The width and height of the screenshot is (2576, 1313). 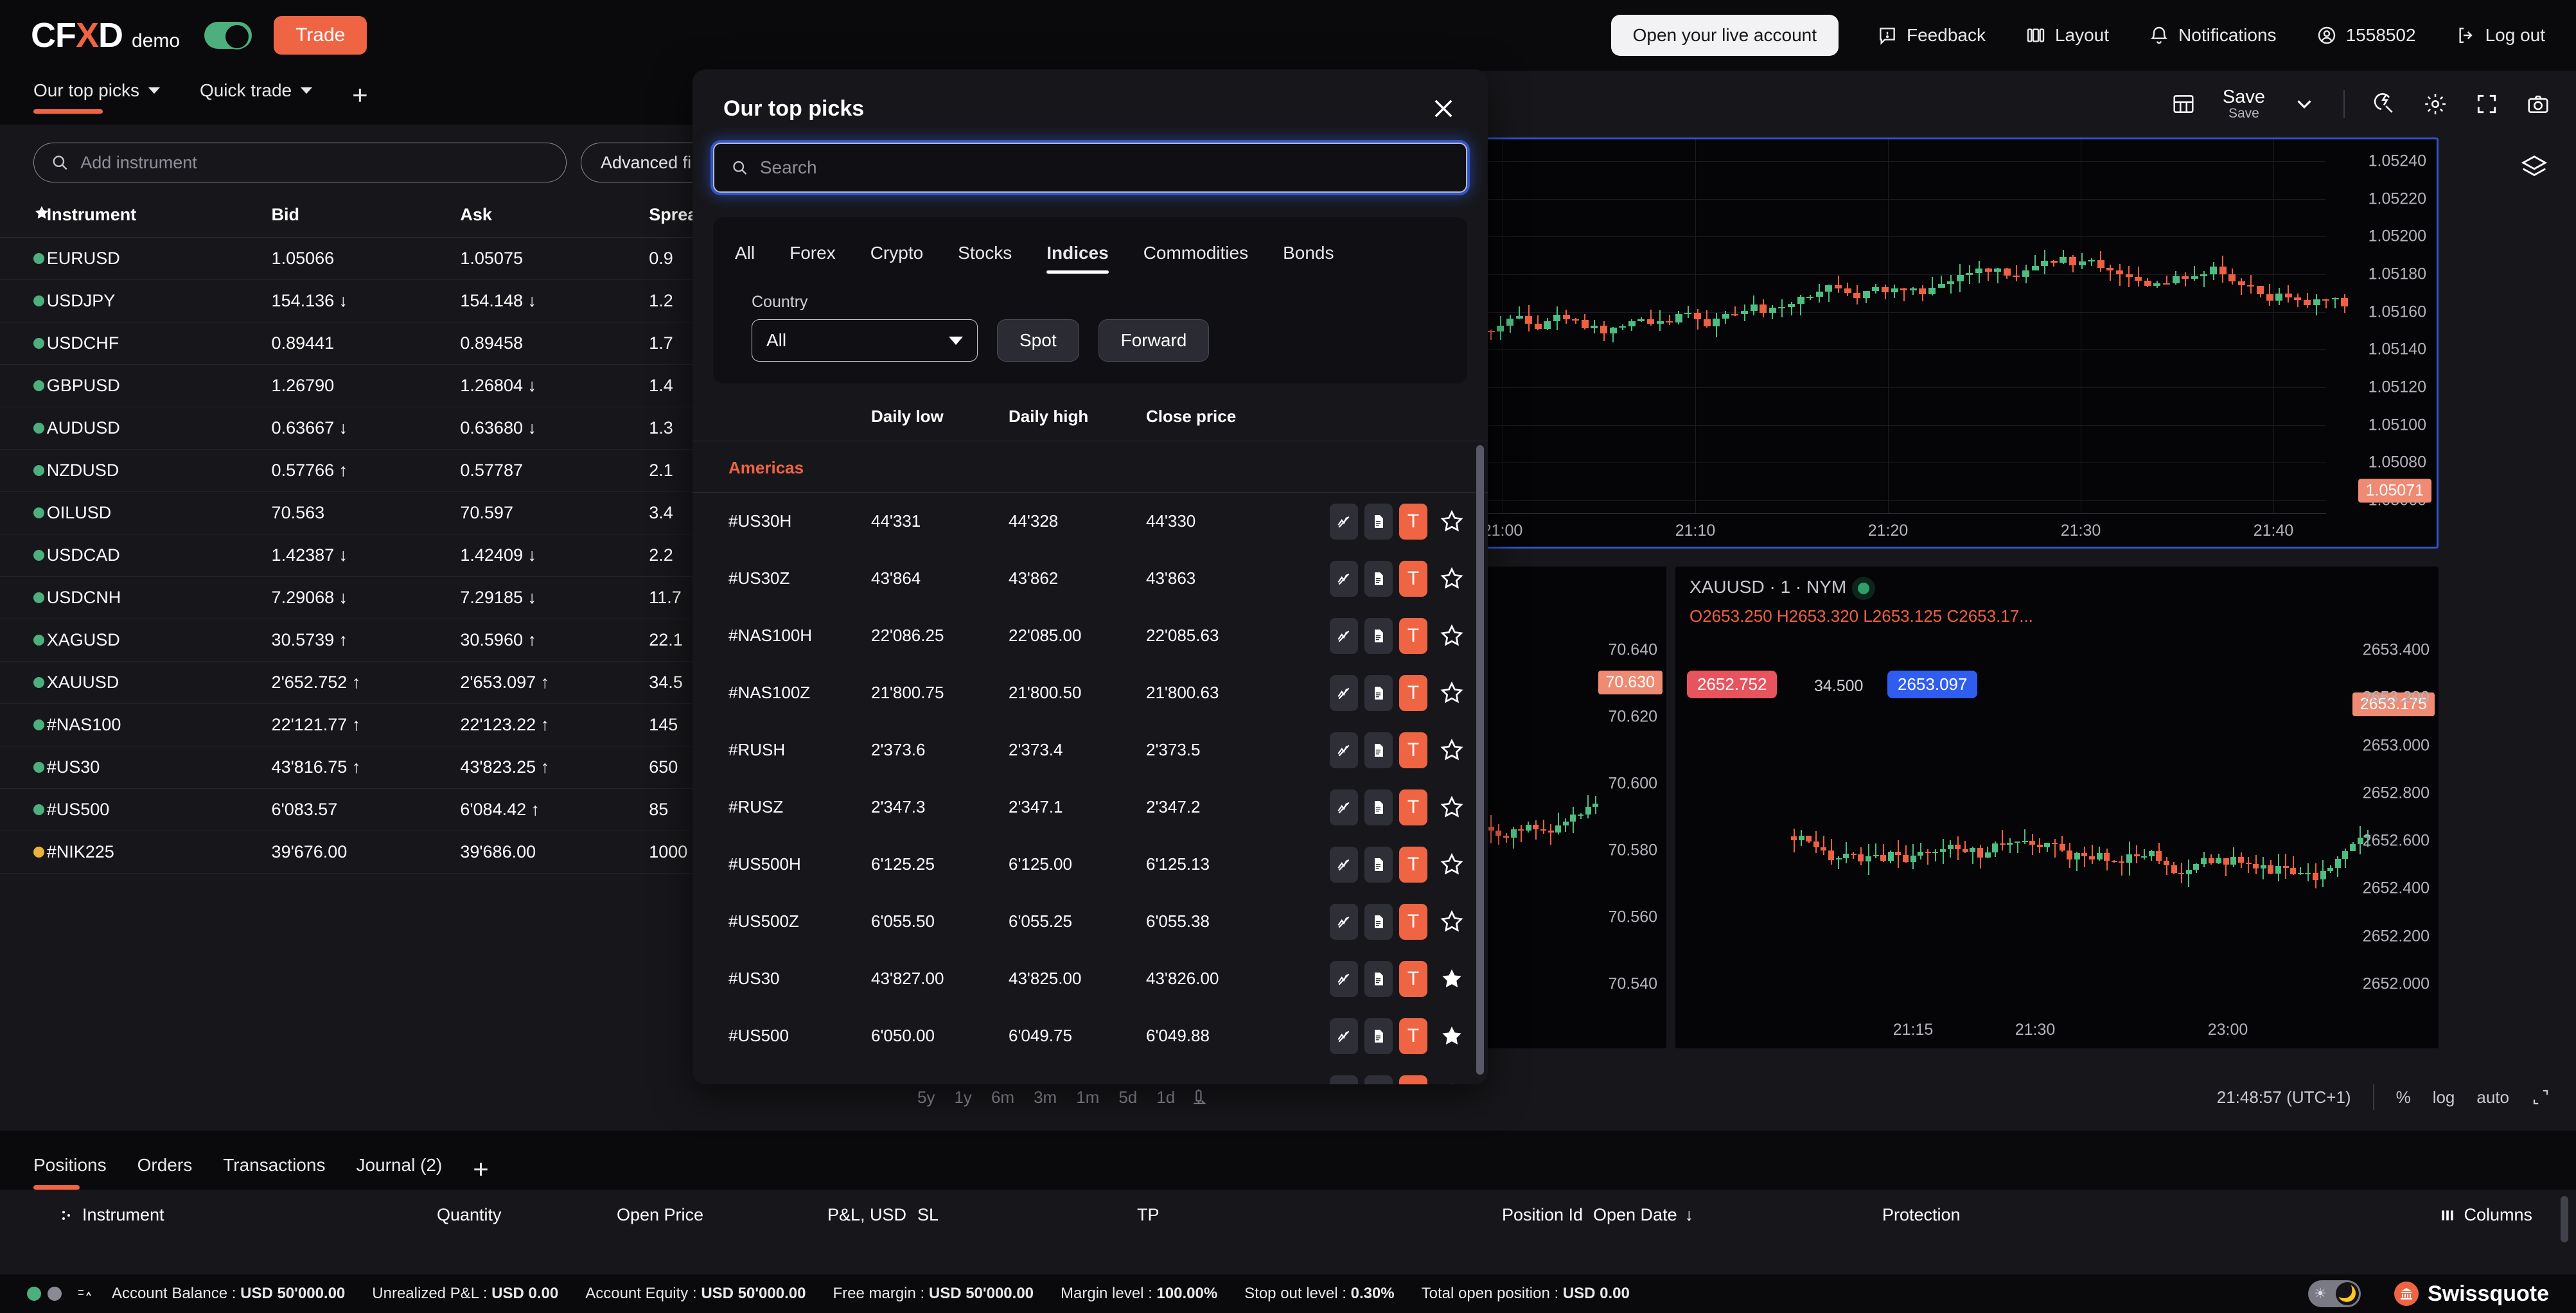 I want to click on positions-column-open-date: Open Date ↓, so click(x=1643, y=1215).